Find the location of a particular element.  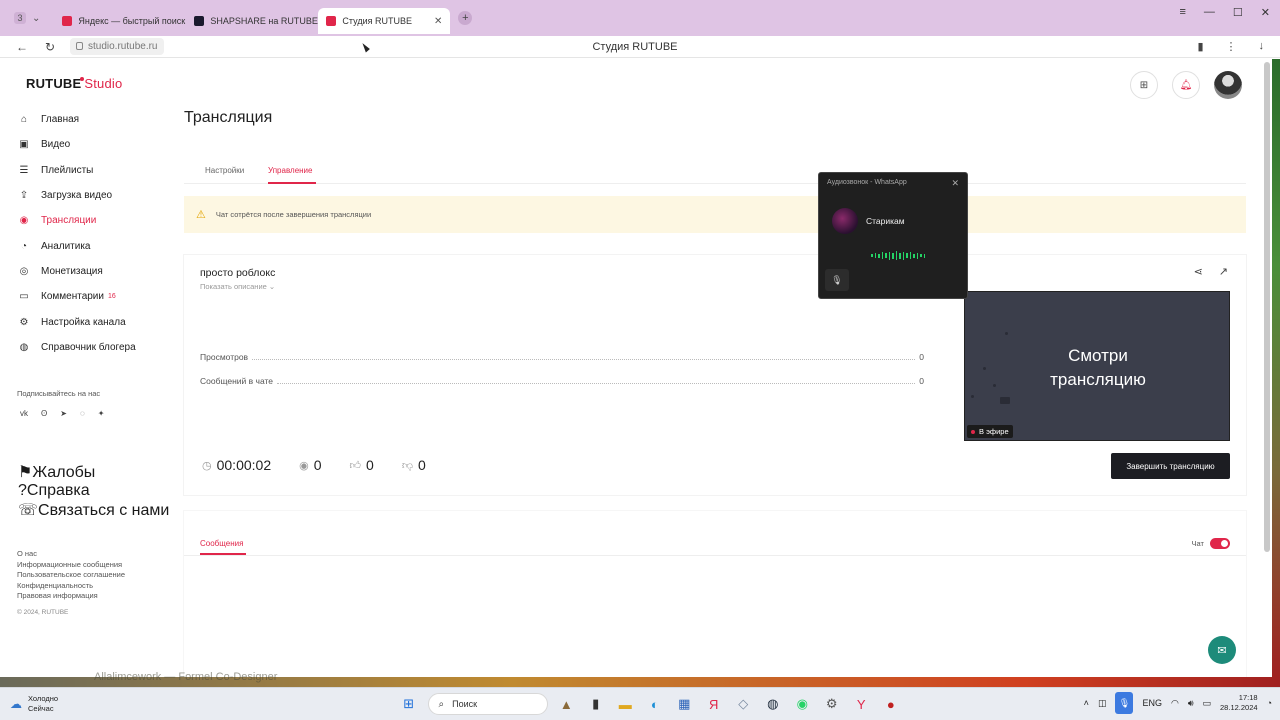

app-icon: ◇ is located at coordinates (744, 704).